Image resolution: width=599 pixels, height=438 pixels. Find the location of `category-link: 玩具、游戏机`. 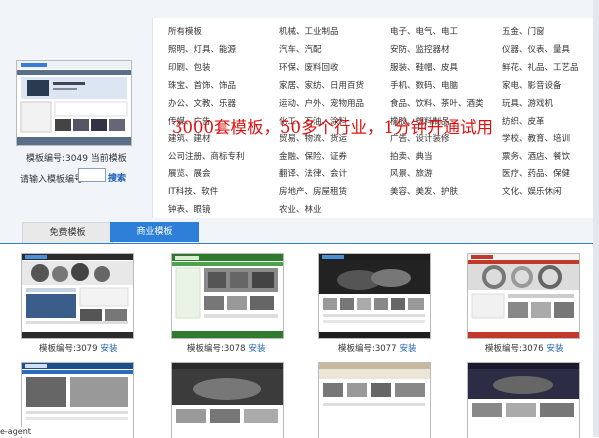

category-link: 玩具、游戏机 is located at coordinates (527, 103).